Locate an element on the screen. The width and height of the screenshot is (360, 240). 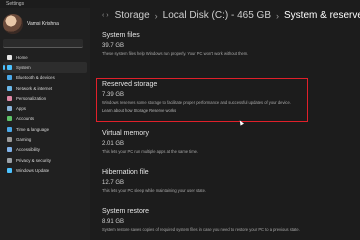
section-title: Virtual memory is located at coordinates (125, 133).